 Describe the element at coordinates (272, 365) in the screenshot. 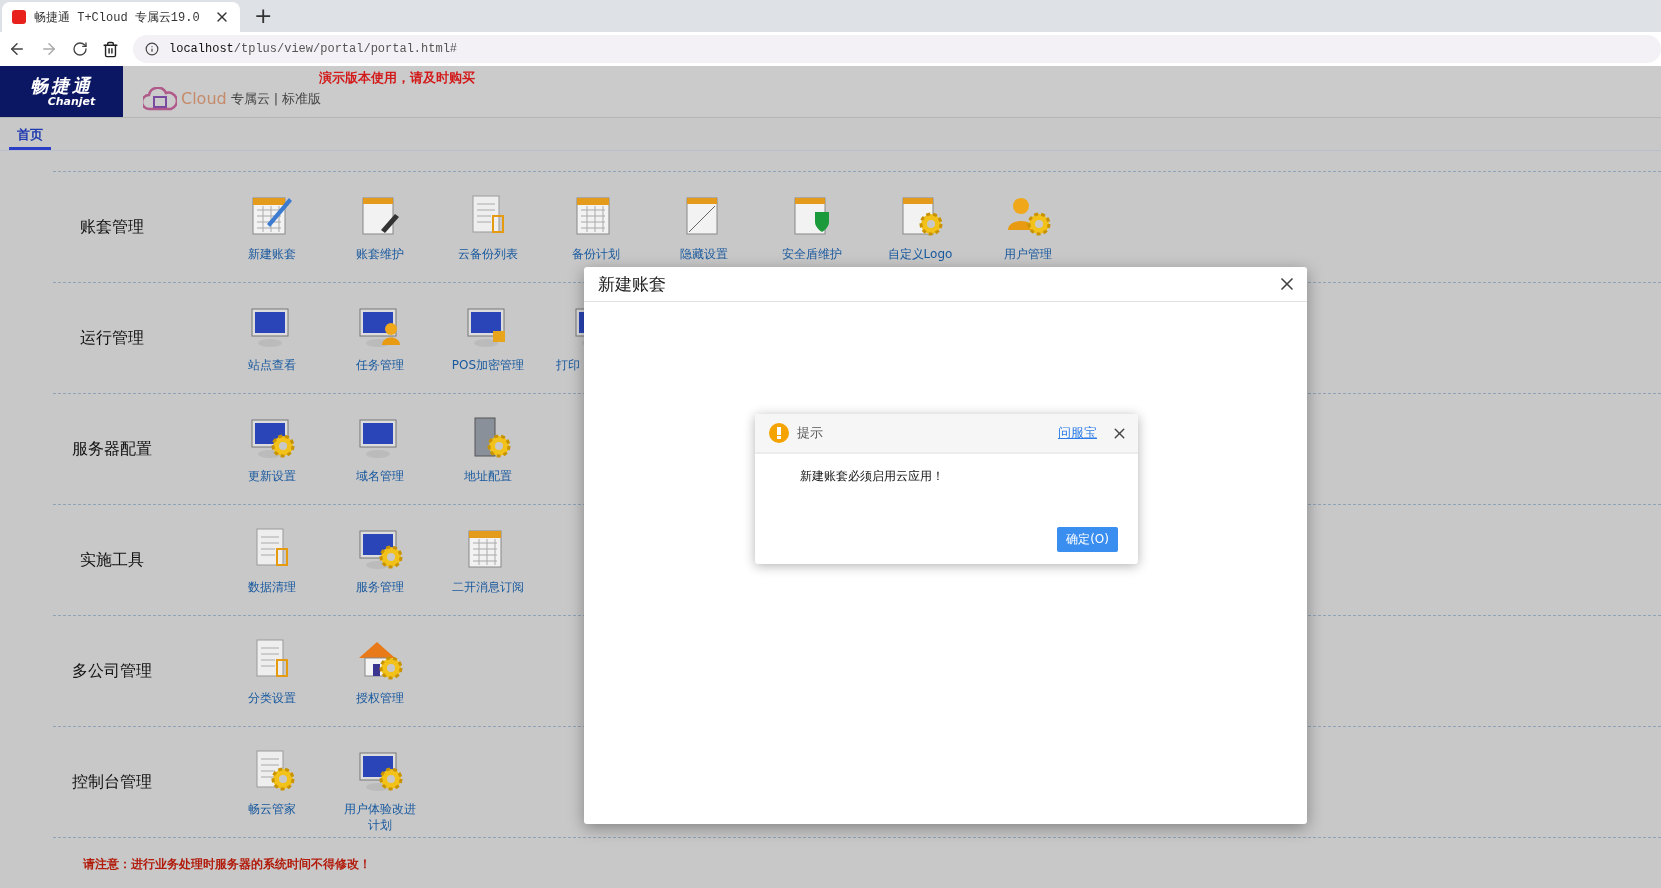

I see `function-label: 站点查看` at that location.